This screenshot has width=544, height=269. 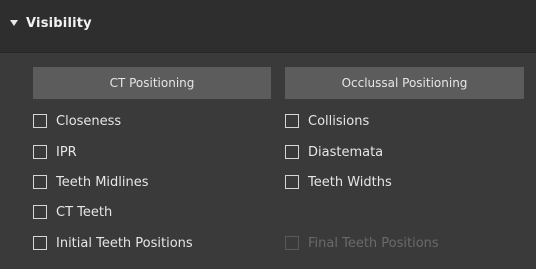 What do you see at coordinates (350, 182) in the screenshot?
I see `option-label: Teeth Widths` at bounding box center [350, 182].